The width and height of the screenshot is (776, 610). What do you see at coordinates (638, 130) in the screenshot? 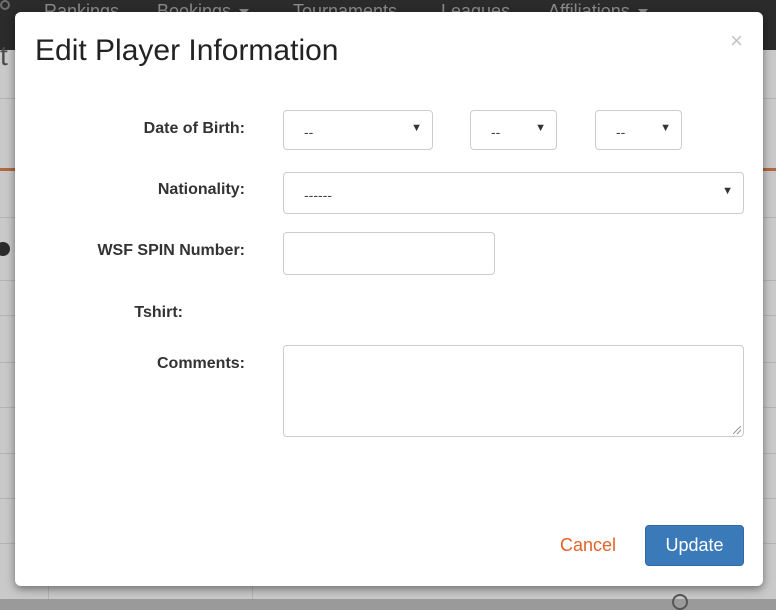
I see `dob-year-select: -- ▼` at bounding box center [638, 130].